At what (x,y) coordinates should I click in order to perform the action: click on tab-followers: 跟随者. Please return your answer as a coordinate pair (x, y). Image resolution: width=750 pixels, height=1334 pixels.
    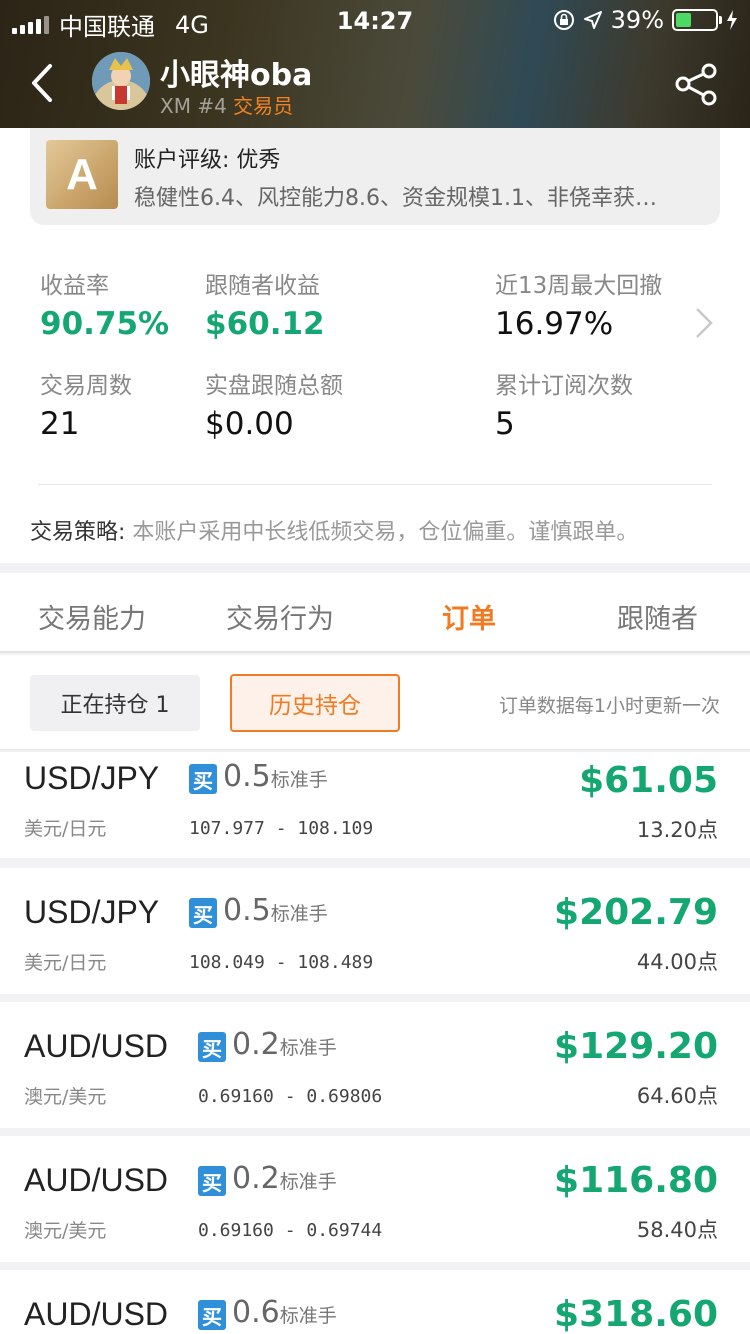
    Looking at the image, I should click on (657, 616).